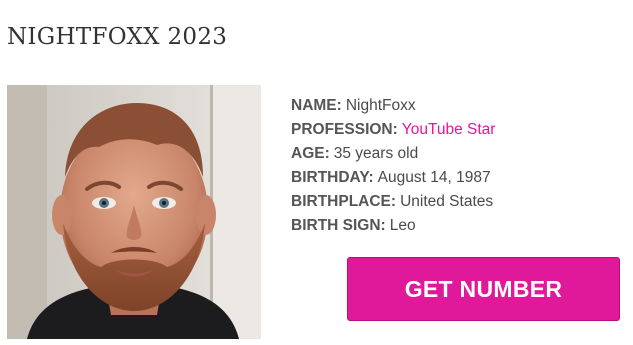 Image resolution: width=633 pixels, height=345 pixels. I want to click on age-value: 35 years old, so click(376, 153).